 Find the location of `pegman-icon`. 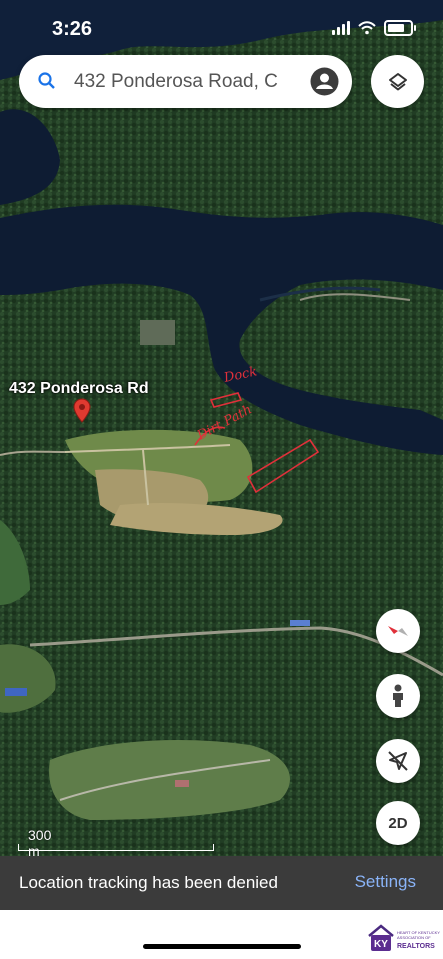

pegman-icon is located at coordinates (398, 695).